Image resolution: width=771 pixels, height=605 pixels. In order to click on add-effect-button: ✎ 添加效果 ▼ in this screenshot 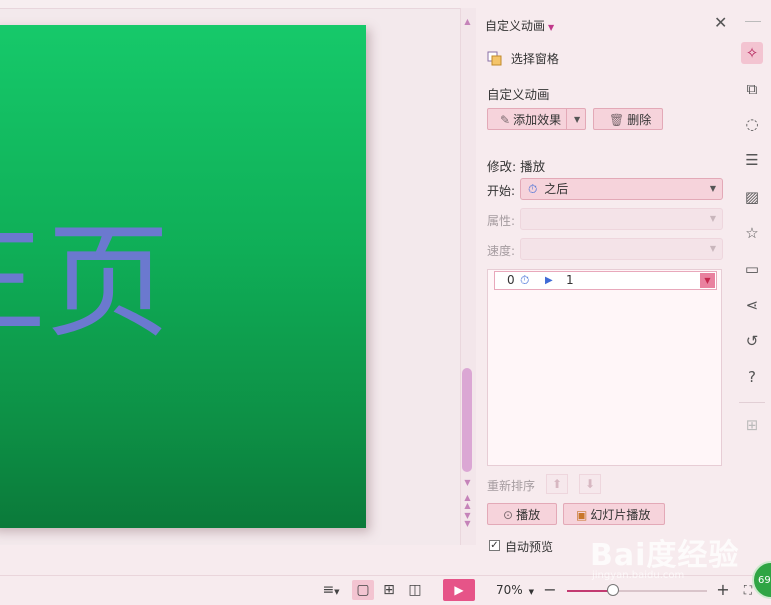, I will do `click(536, 119)`.